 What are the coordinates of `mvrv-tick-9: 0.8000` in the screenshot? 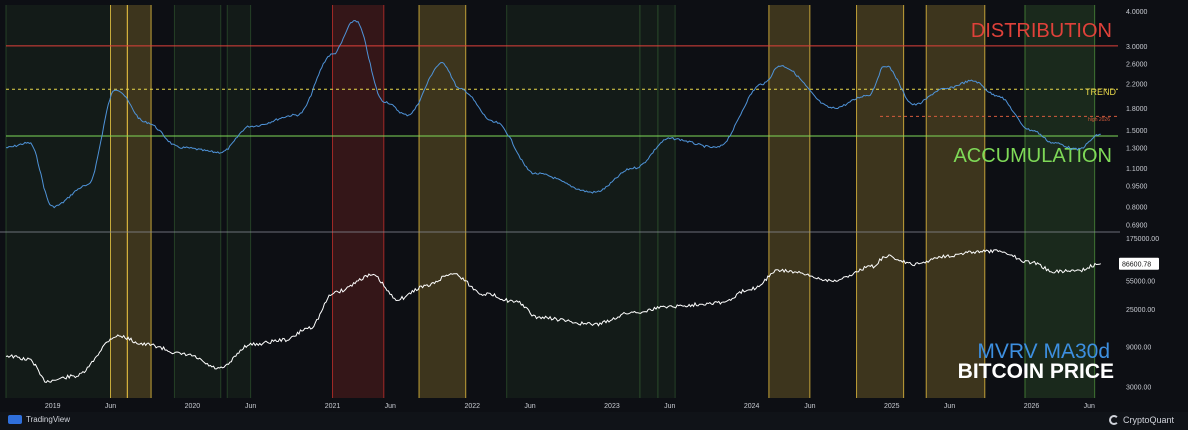 It's located at (1137, 208).